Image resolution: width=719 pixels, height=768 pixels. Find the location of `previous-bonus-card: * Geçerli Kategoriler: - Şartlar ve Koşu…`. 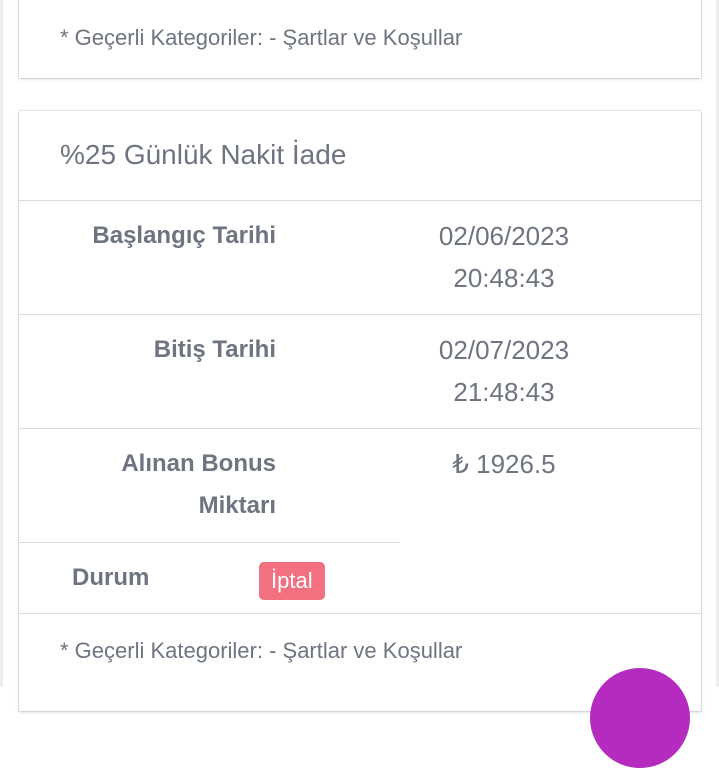

previous-bonus-card: * Geçerli Kategoriler: - Şartlar ve Koşu… is located at coordinates (360, 39).